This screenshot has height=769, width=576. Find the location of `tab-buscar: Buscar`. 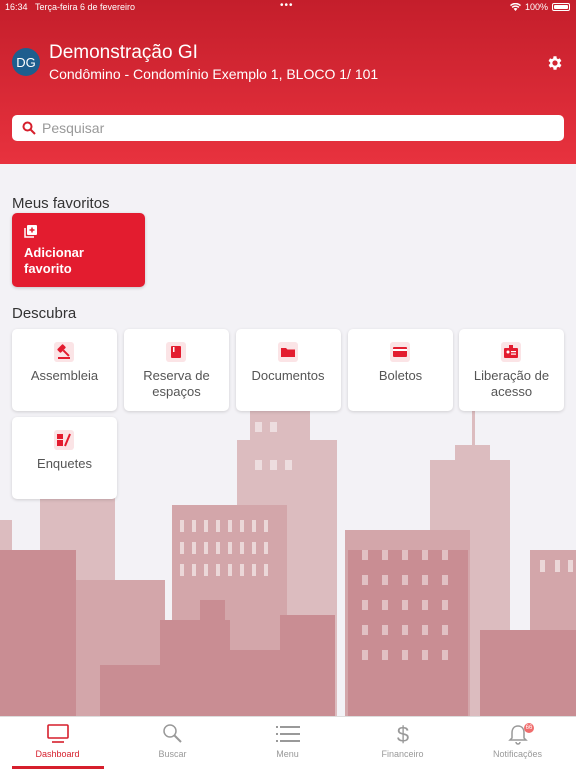

tab-buscar: Buscar is located at coordinates (172, 743).